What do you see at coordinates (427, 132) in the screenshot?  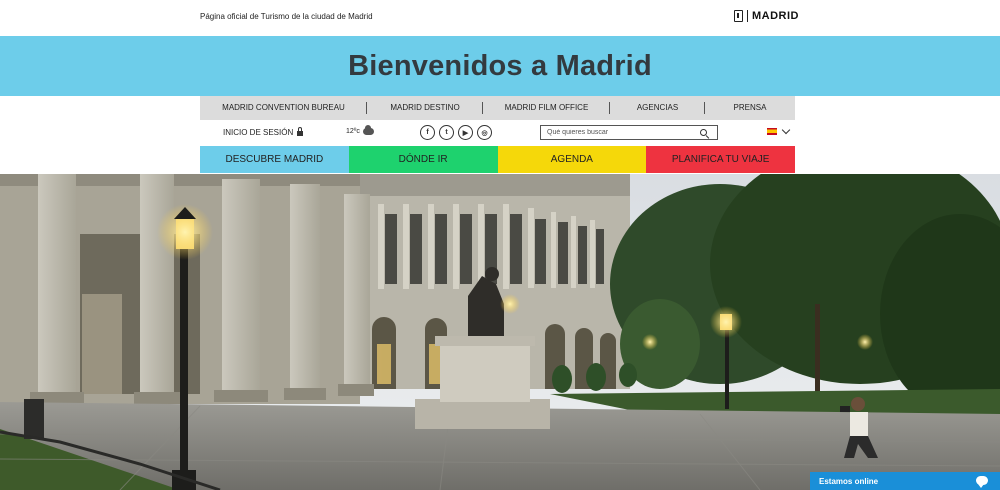 I see `facebook-icon: f` at bounding box center [427, 132].